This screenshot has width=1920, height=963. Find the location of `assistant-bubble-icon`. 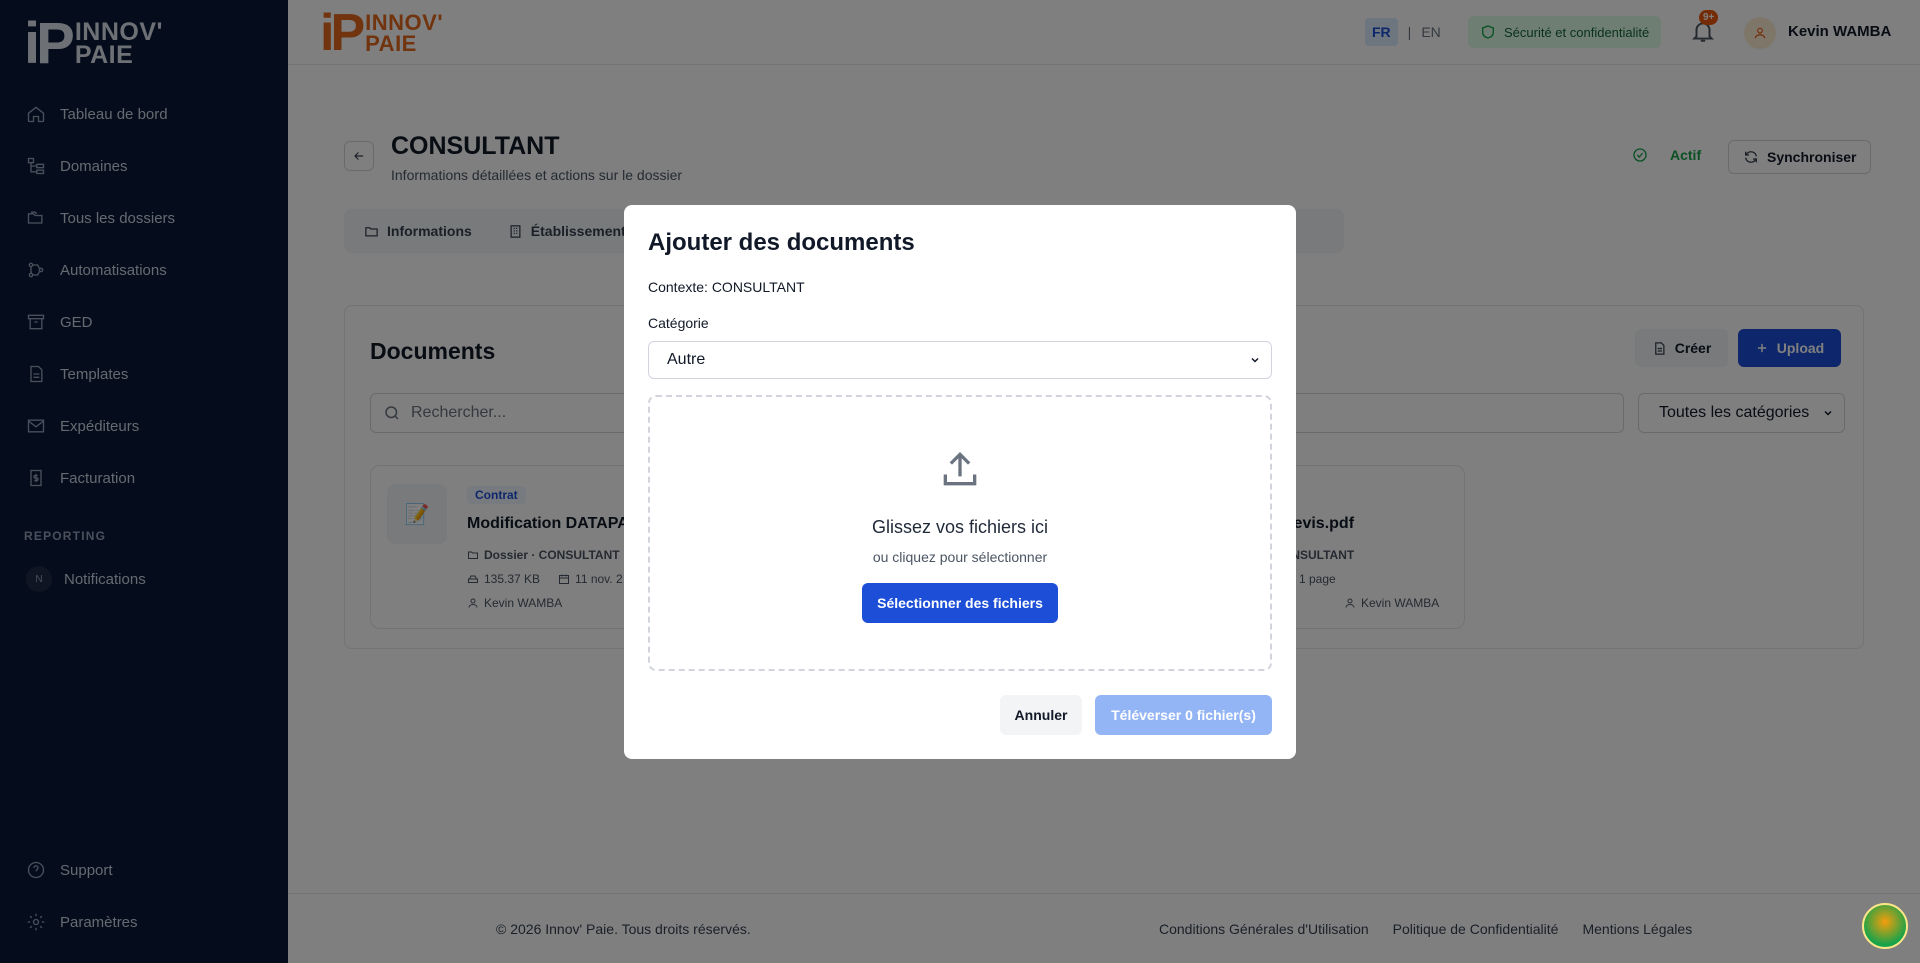

assistant-bubble-icon is located at coordinates (1885, 926).